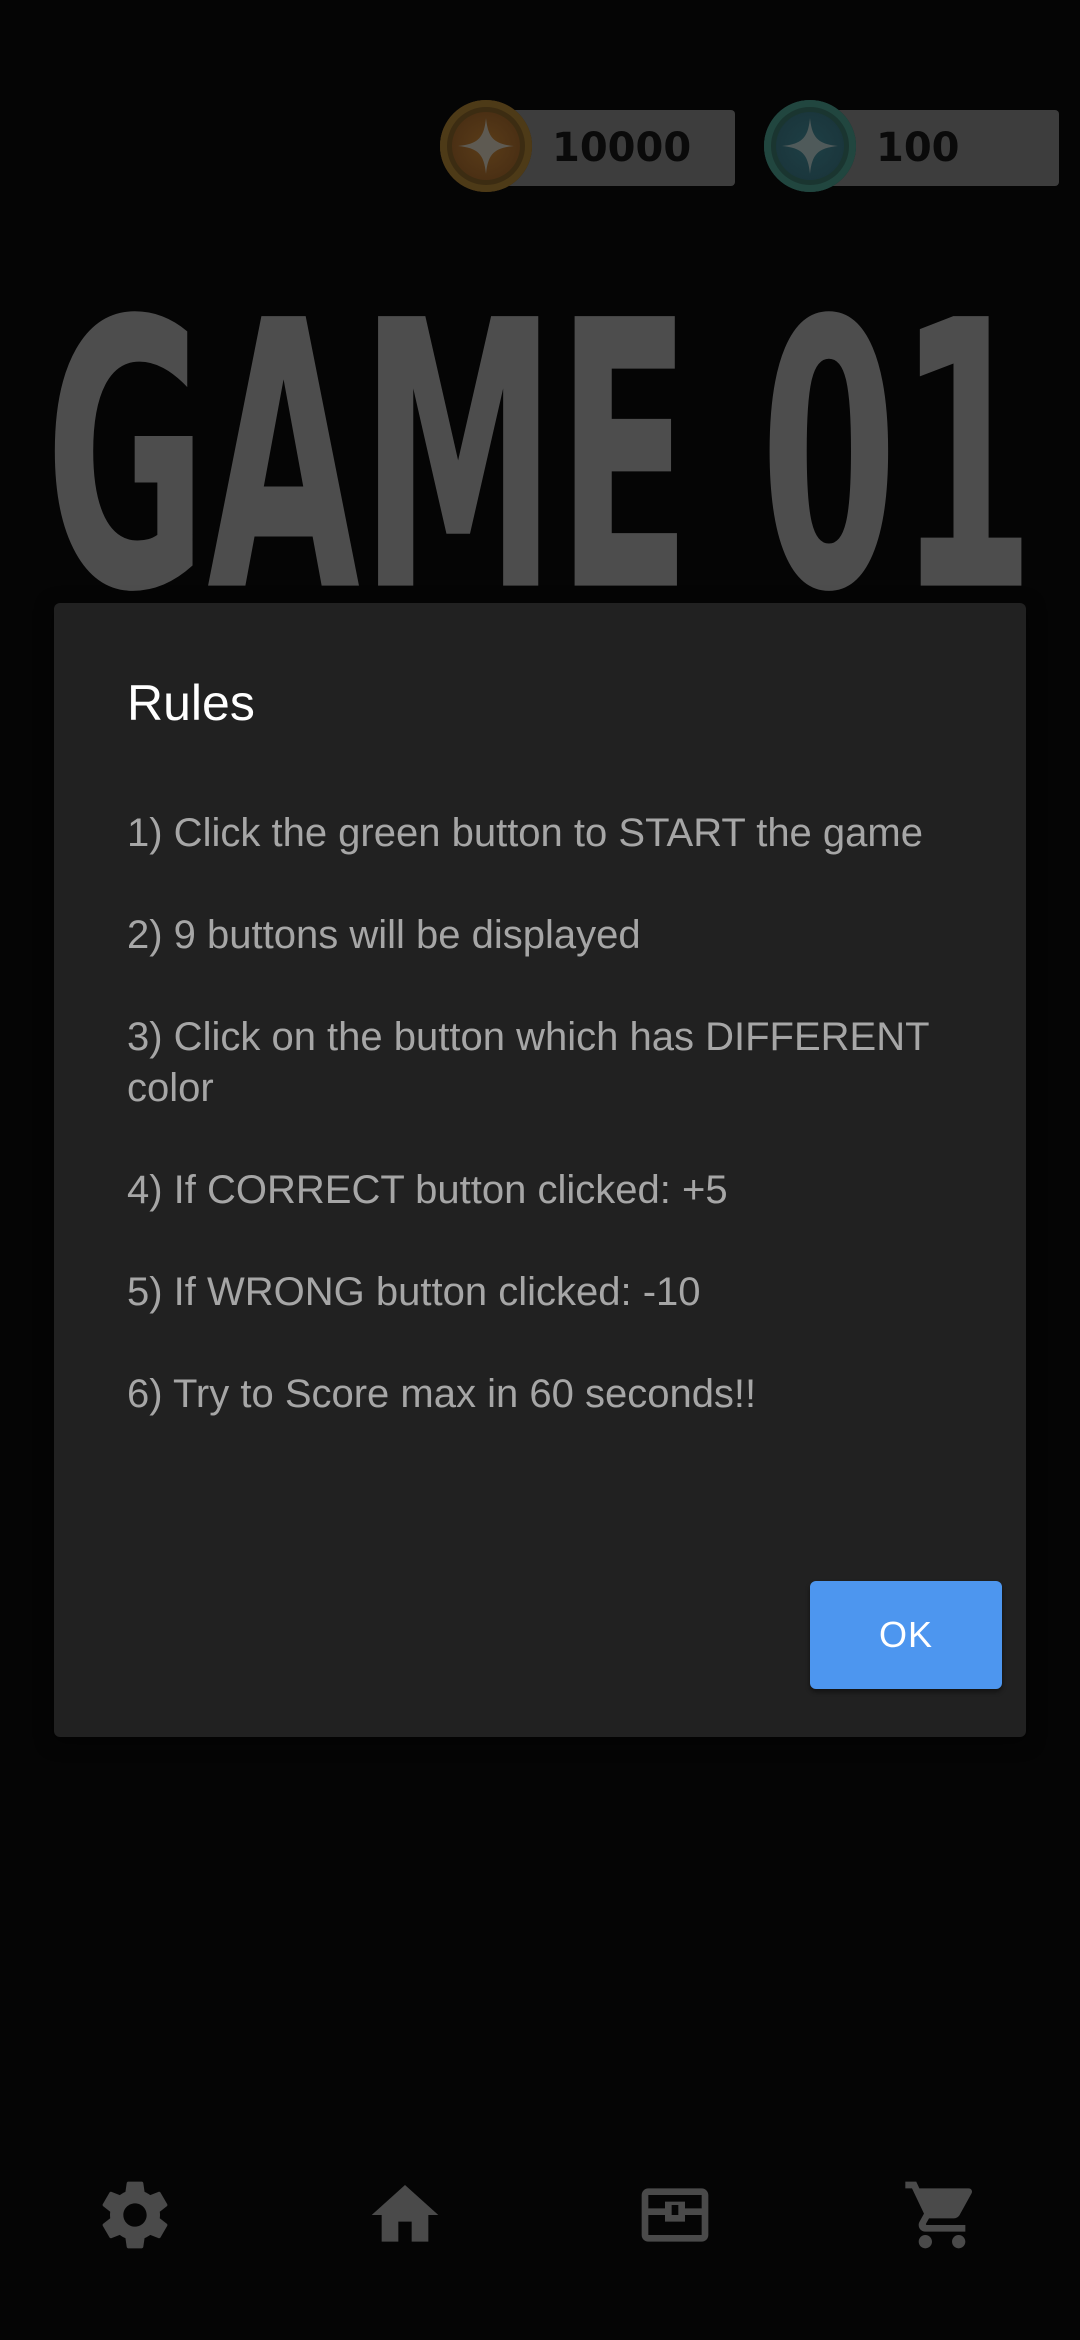 This screenshot has height=2340, width=1080. I want to click on gold-currency: 10000, so click(587, 146).